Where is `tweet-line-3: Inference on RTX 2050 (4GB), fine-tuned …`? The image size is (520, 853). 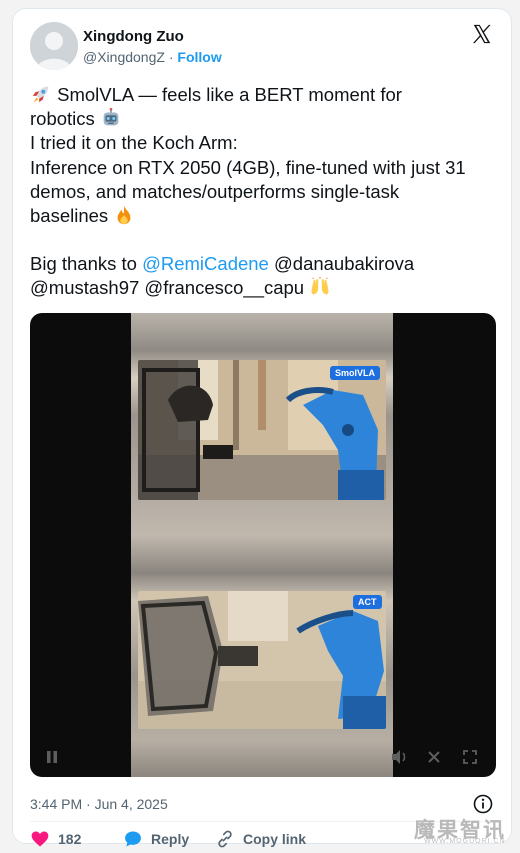 tweet-line-3: Inference on RTX 2050 (4GB), fine-tuned … is located at coordinates (250, 192).